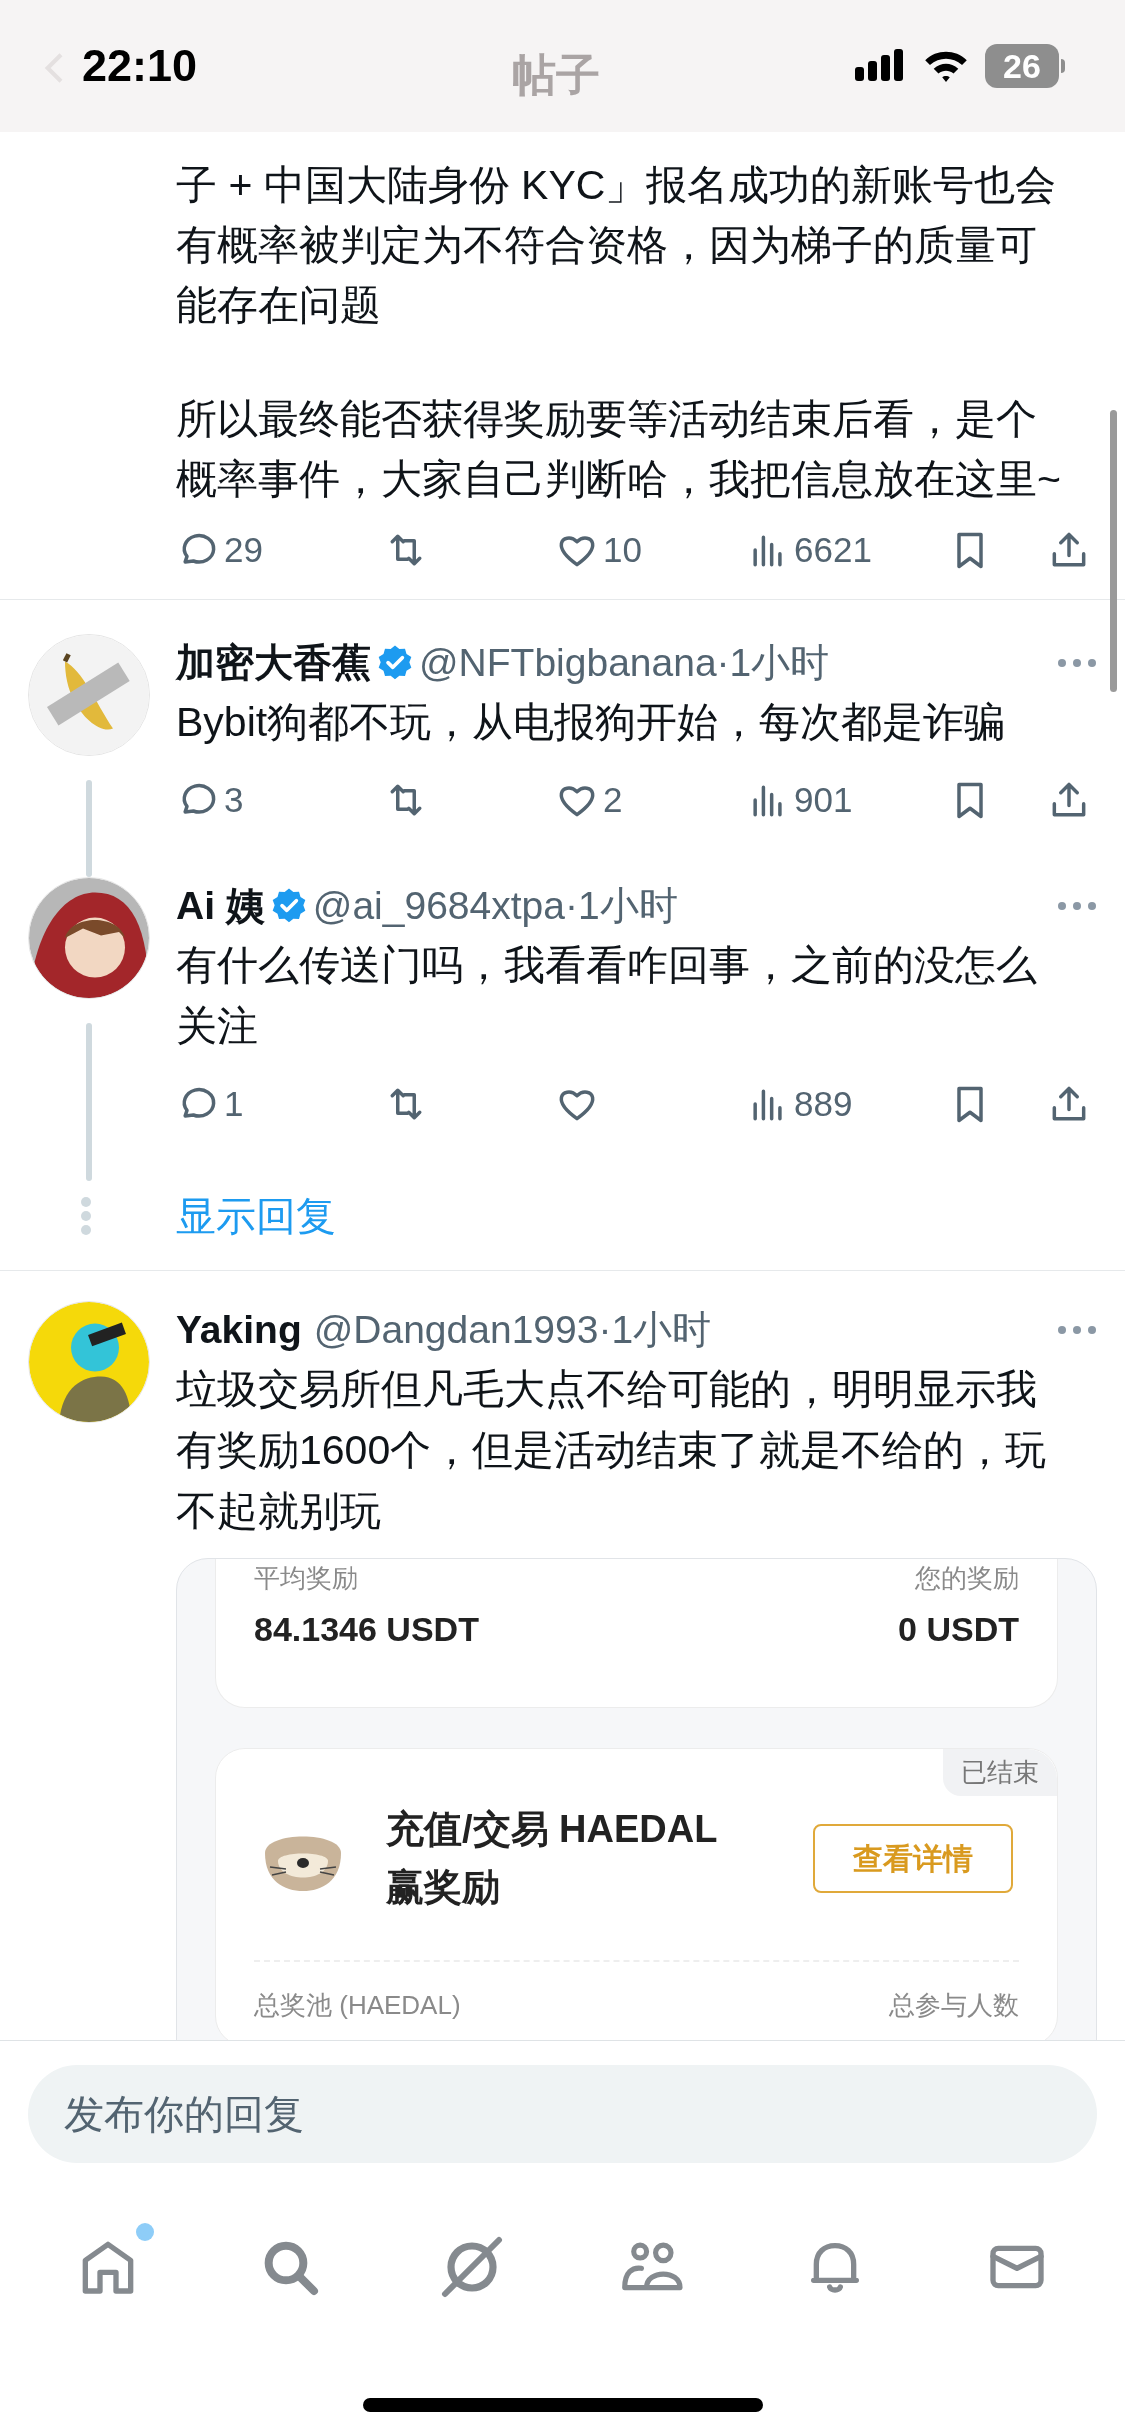  Describe the element at coordinates (624, 662) in the screenshot. I see `handle-and-time: @NFTbigbanana·1小时` at that location.